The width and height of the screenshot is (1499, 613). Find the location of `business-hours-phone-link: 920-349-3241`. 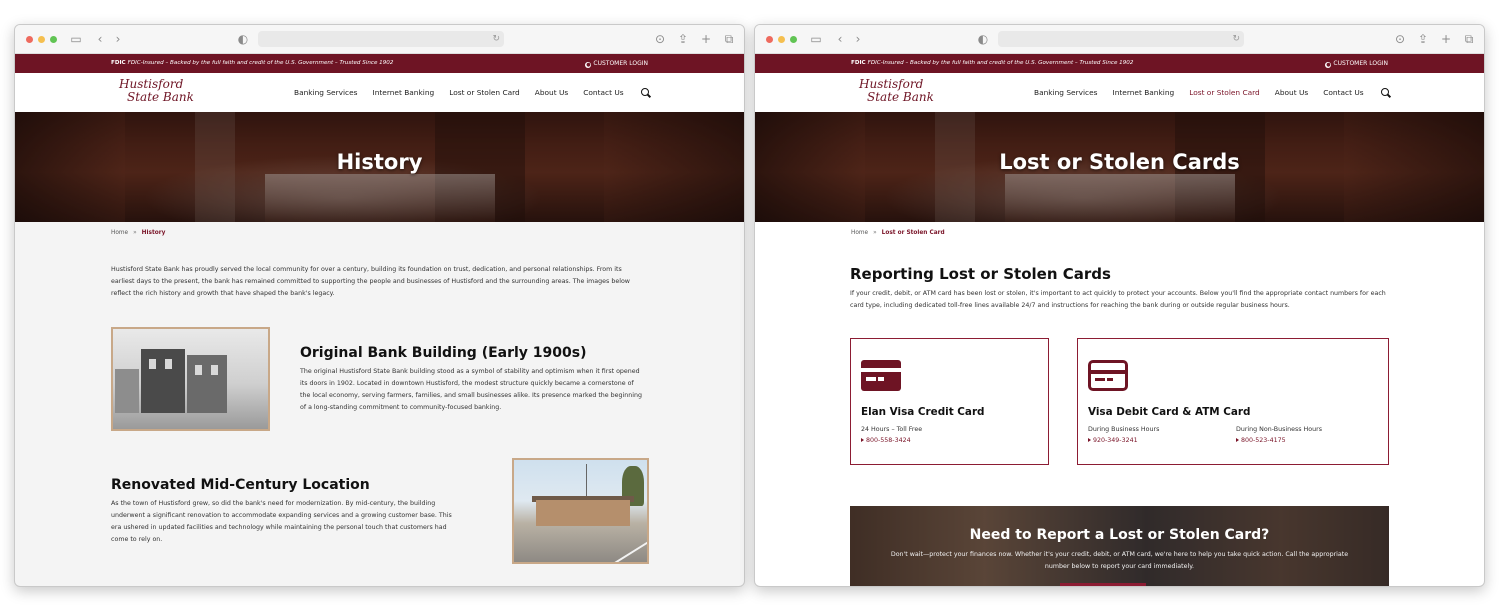

business-hours-phone-link: 920-349-3241 is located at coordinates (1113, 440).